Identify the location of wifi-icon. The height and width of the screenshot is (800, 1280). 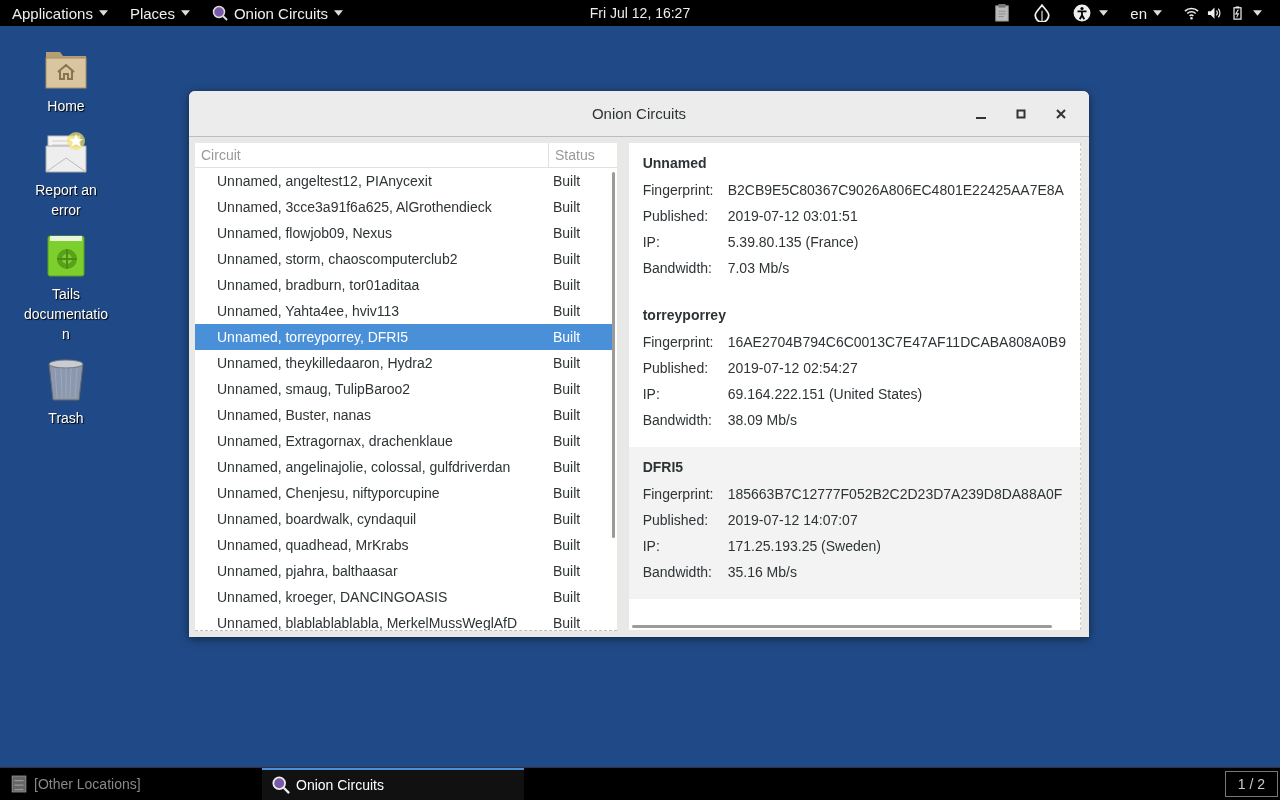
(1191, 13).